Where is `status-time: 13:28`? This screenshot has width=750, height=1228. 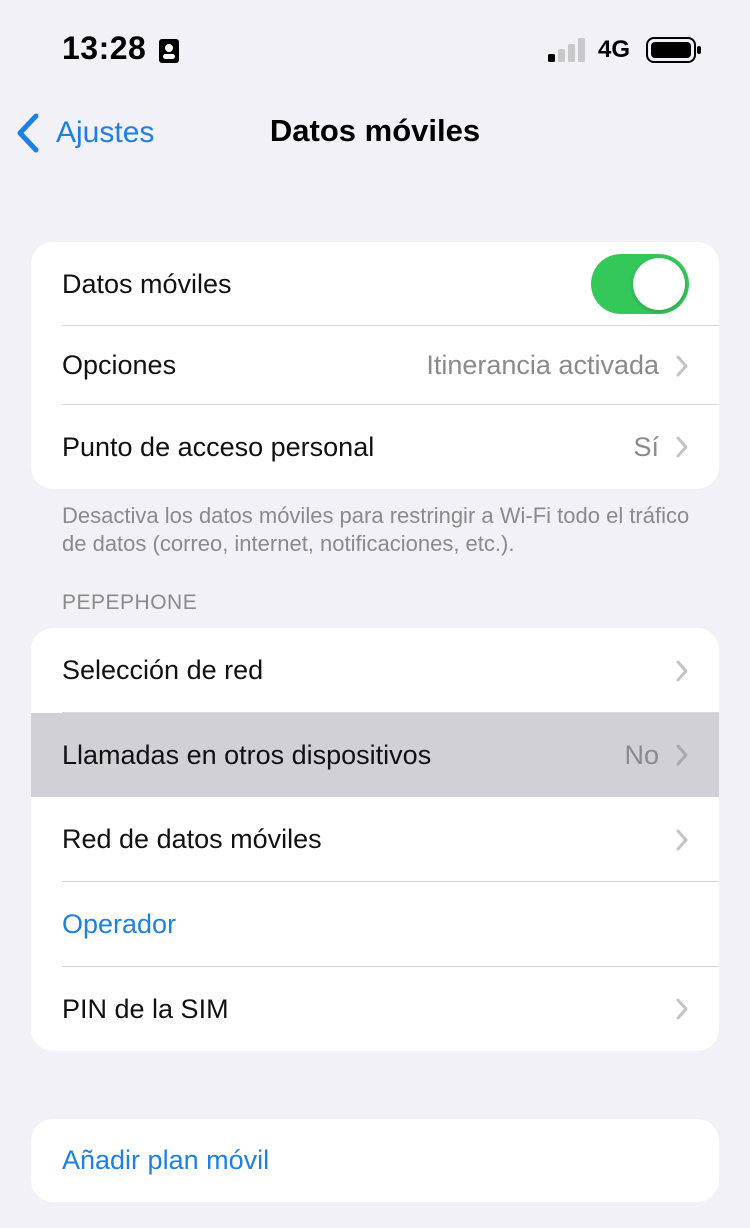
status-time: 13:28 is located at coordinates (104, 48).